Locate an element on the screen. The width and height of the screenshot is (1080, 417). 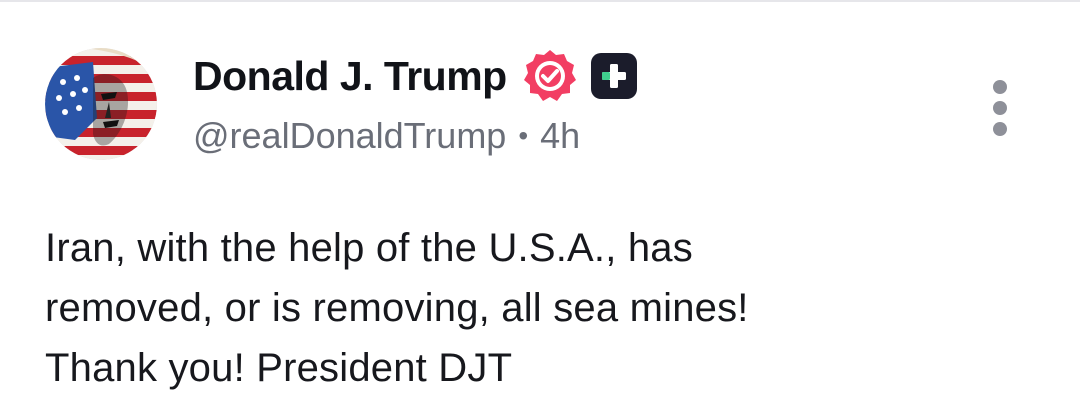
avatar-image is located at coordinates (101, 104).